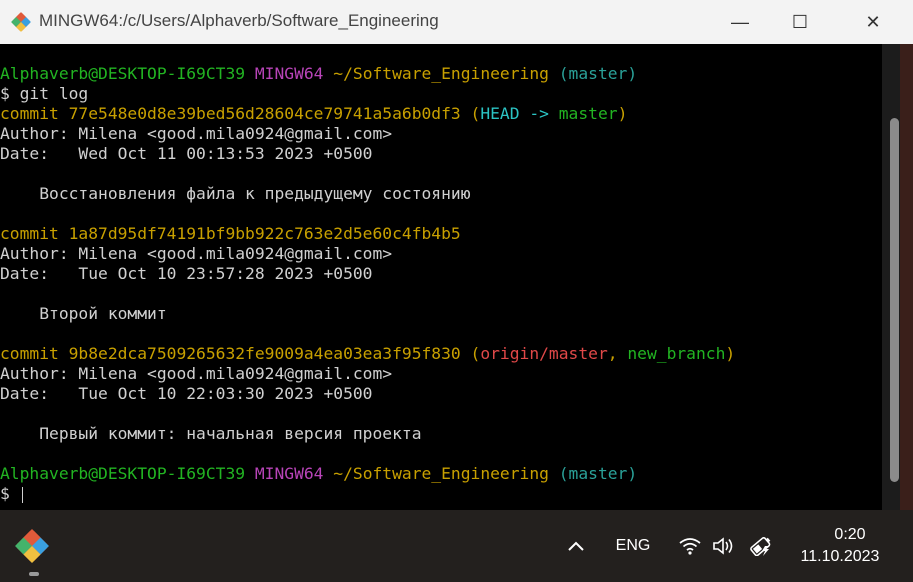 The image size is (913, 582). I want to click on language-indicator: ENG, so click(633, 546).